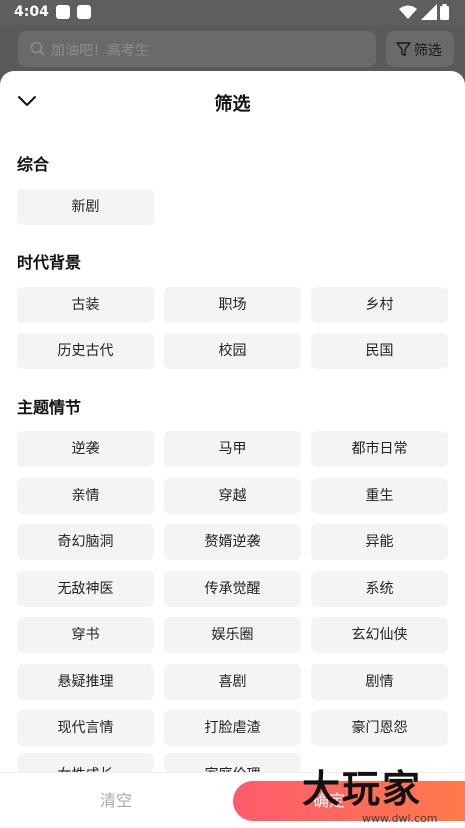 Image resolution: width=465 pixels, height=828 pixels. Describe the element at coordinates (197, 49) in the screenshot. I see `search-input: 加油吧！高考生` at that location.